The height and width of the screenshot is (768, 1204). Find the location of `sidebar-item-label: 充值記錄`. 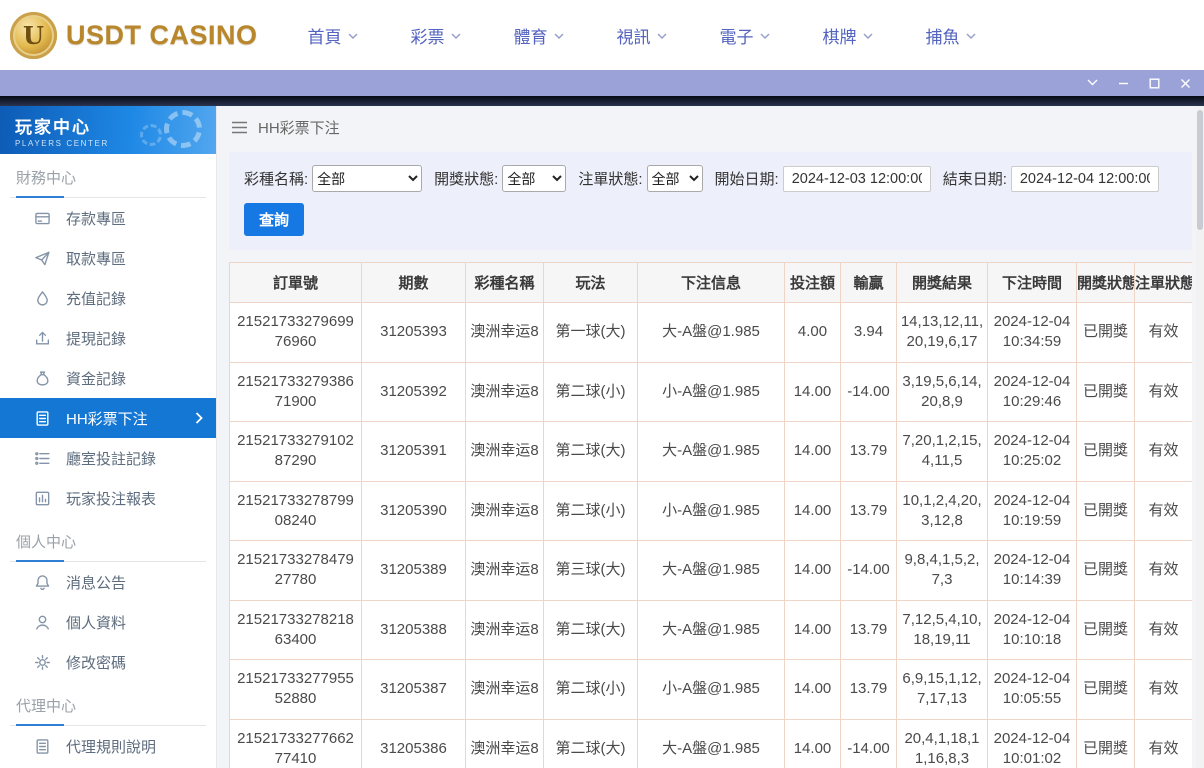

sidebar-item-label: 充值記錄 is located at coordinates (96, 299).